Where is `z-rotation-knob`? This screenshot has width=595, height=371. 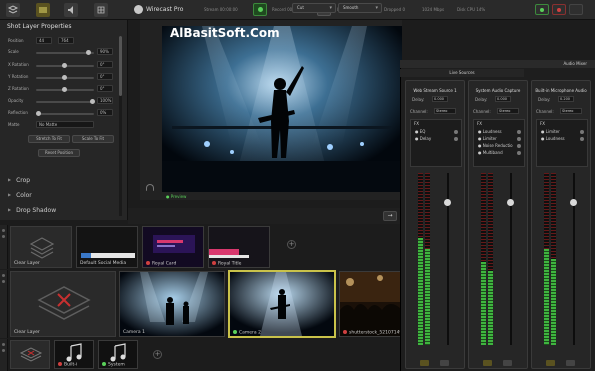 z-rotation-knob is located at coordinates (64, 89).